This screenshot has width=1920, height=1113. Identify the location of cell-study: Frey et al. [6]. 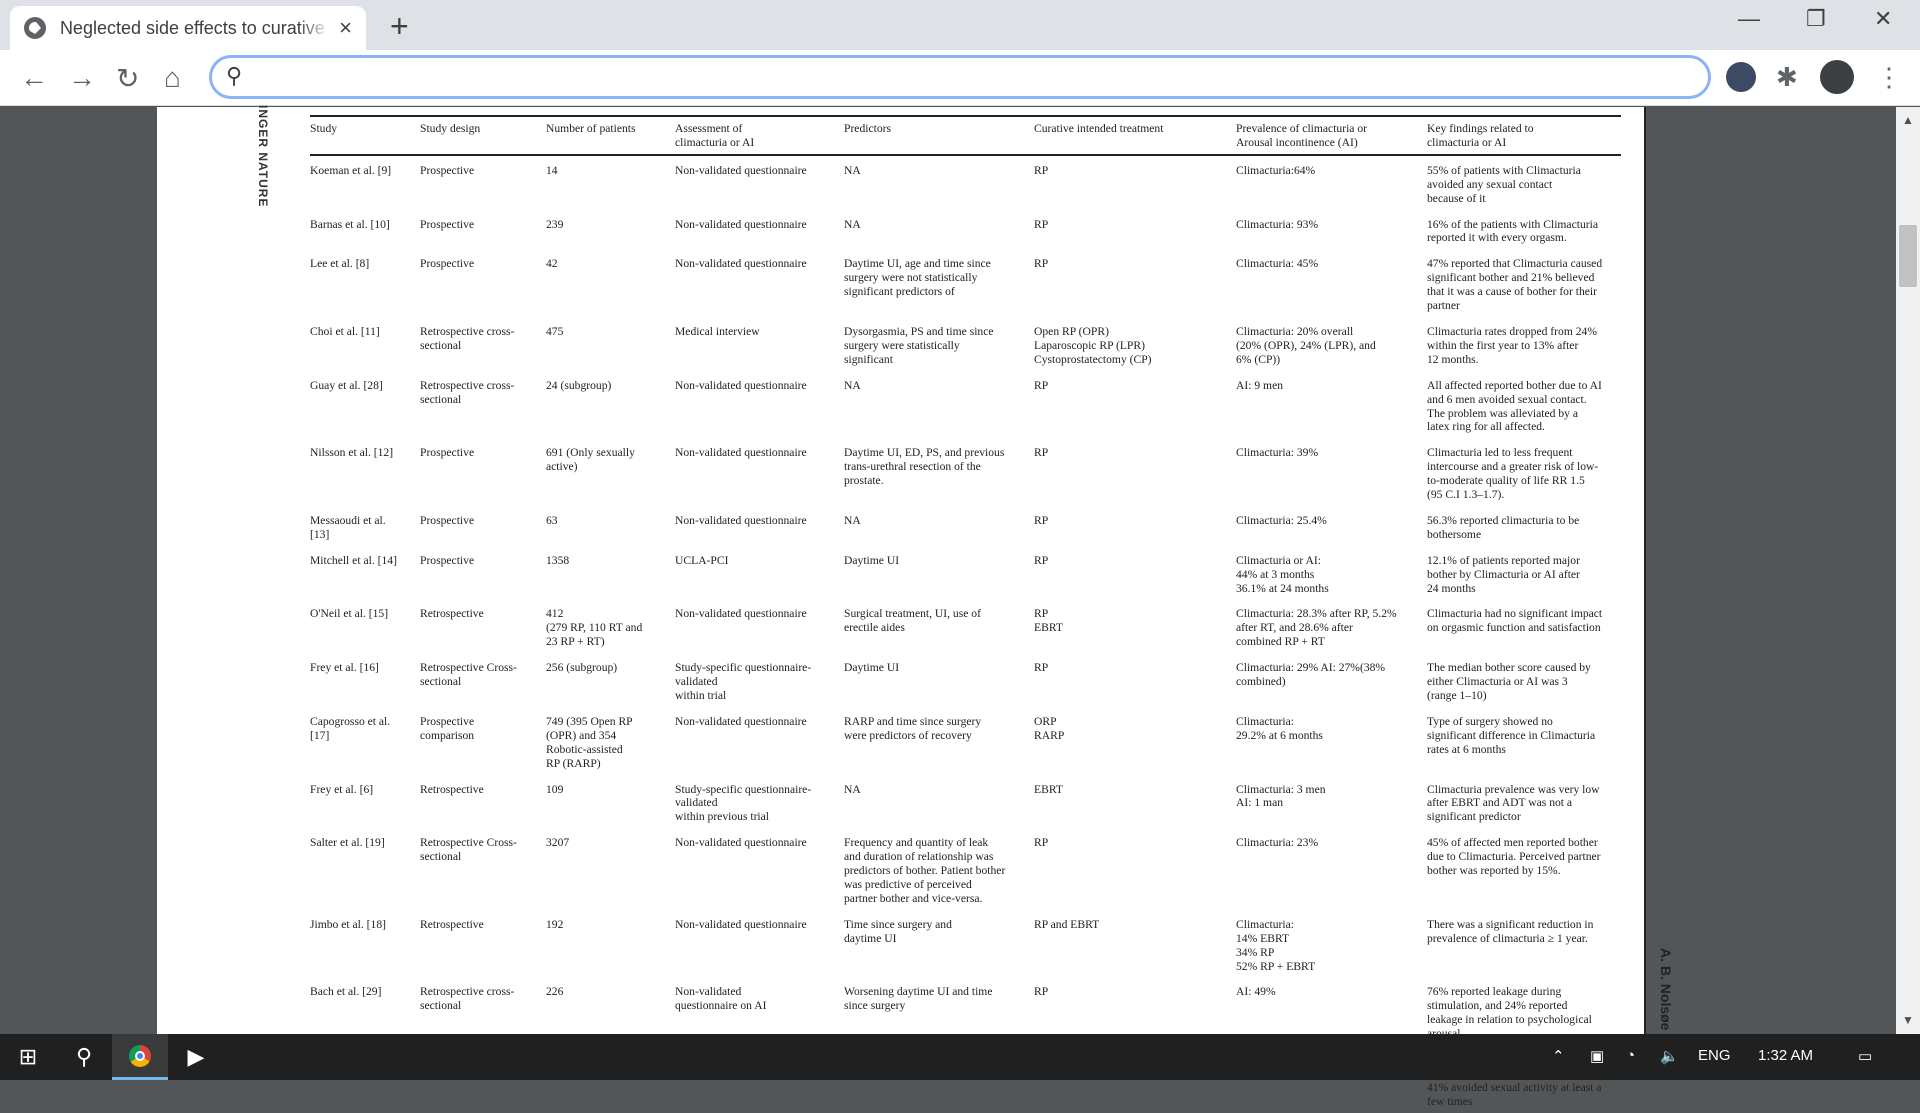
(342, 789).